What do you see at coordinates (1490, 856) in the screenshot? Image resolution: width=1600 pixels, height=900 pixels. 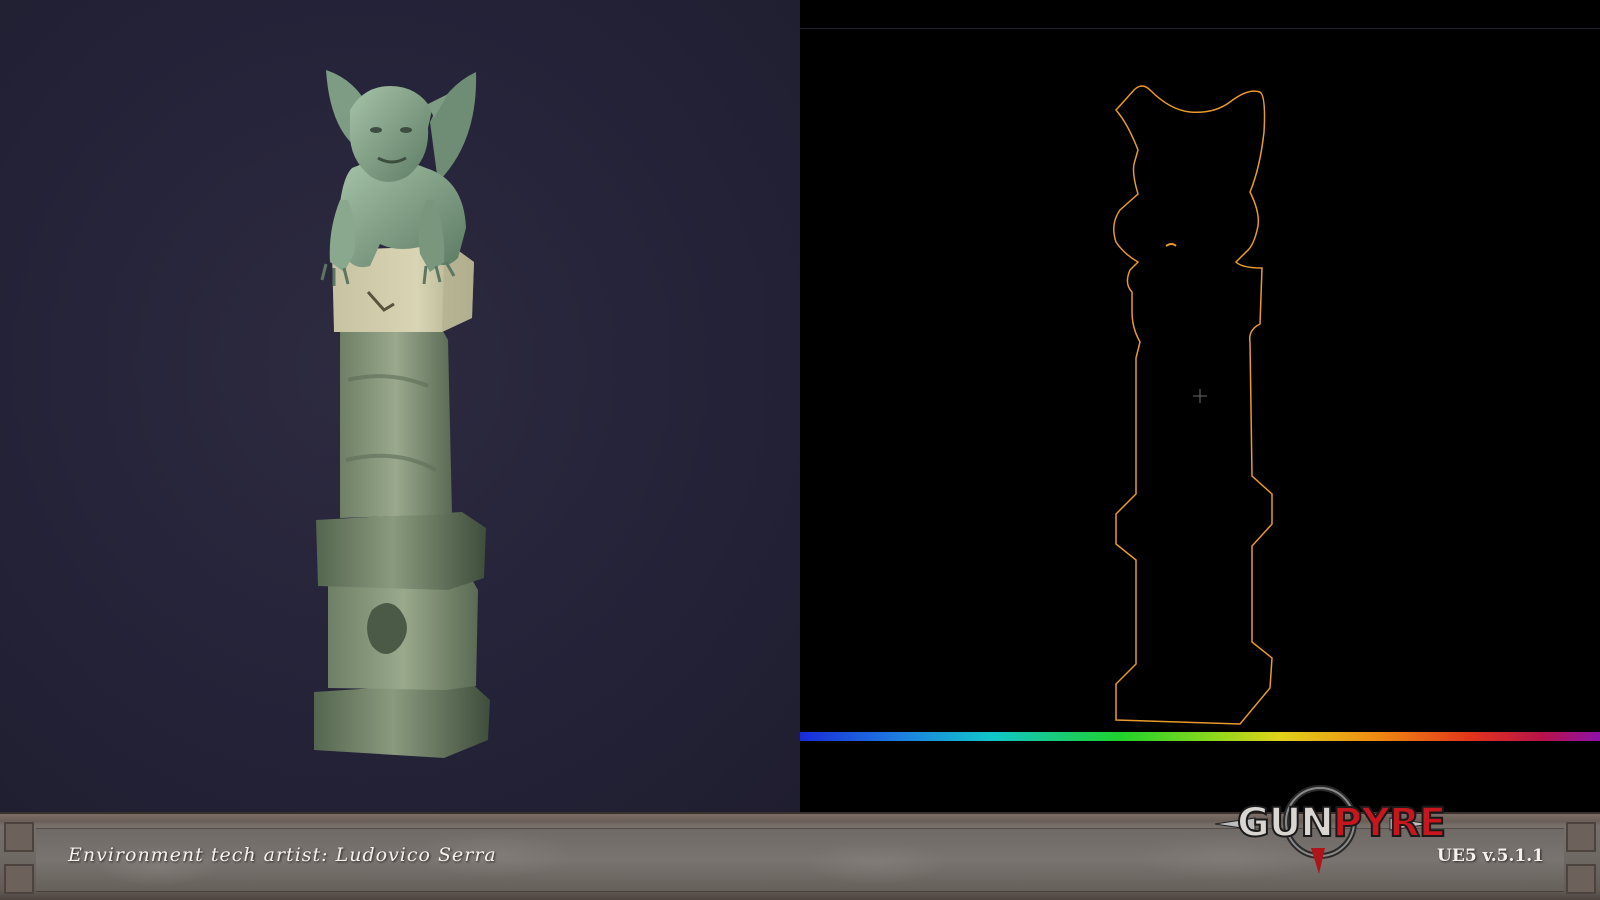 I see `version-text: UE5 v.5.1.1` at bounding box center [1490, 856].